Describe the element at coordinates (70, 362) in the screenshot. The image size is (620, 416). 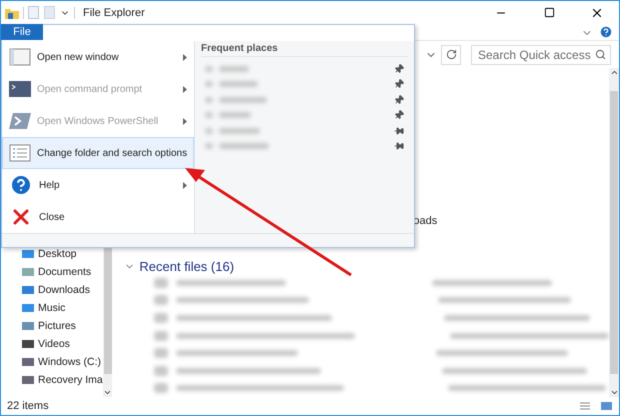
I see `nav-item: Windows (C:)` at that location.